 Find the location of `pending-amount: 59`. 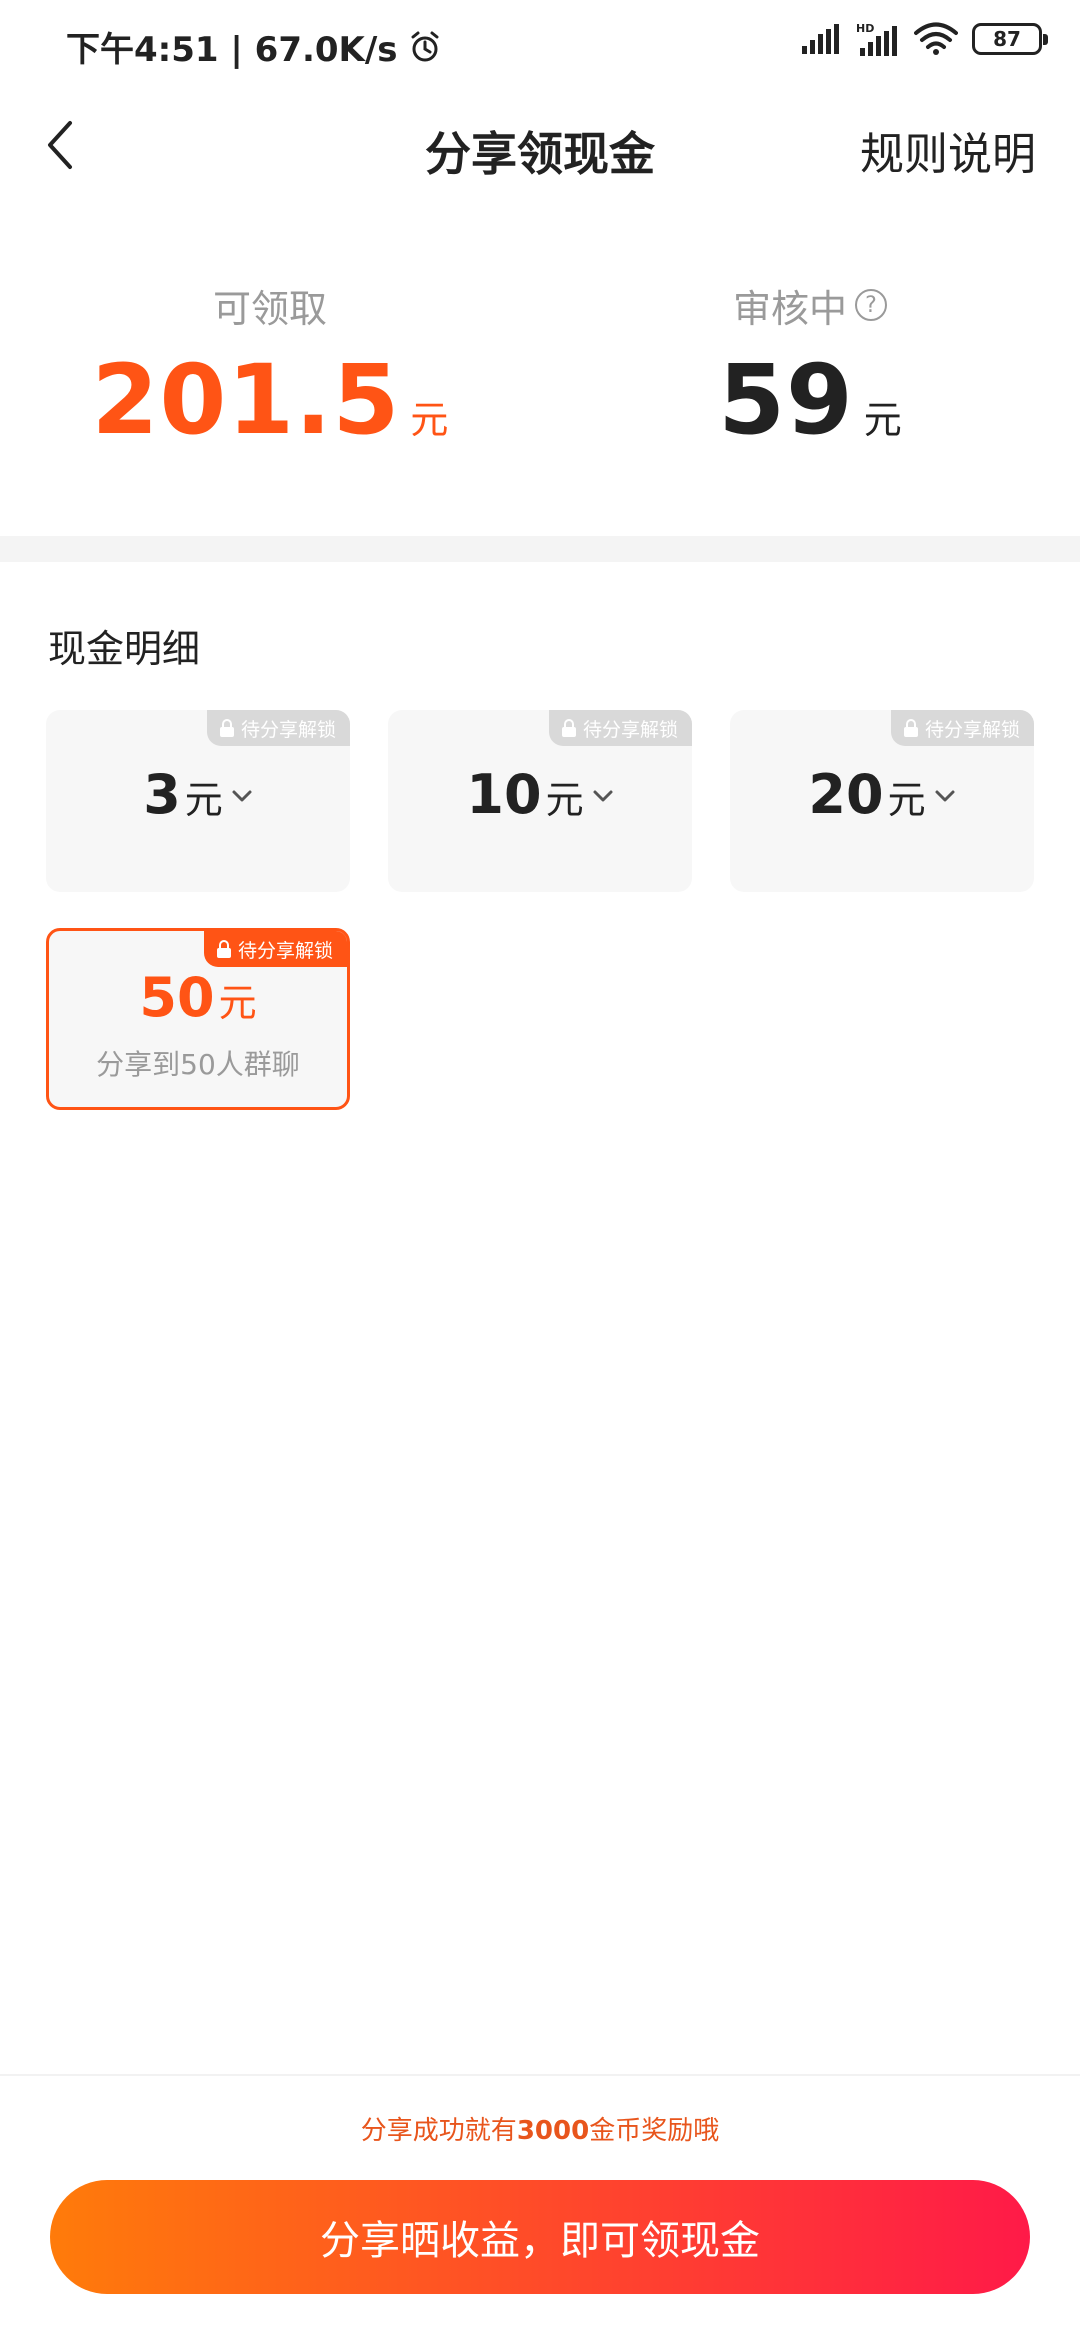

pending-amount: 59 is located at coordinates (786, 400).